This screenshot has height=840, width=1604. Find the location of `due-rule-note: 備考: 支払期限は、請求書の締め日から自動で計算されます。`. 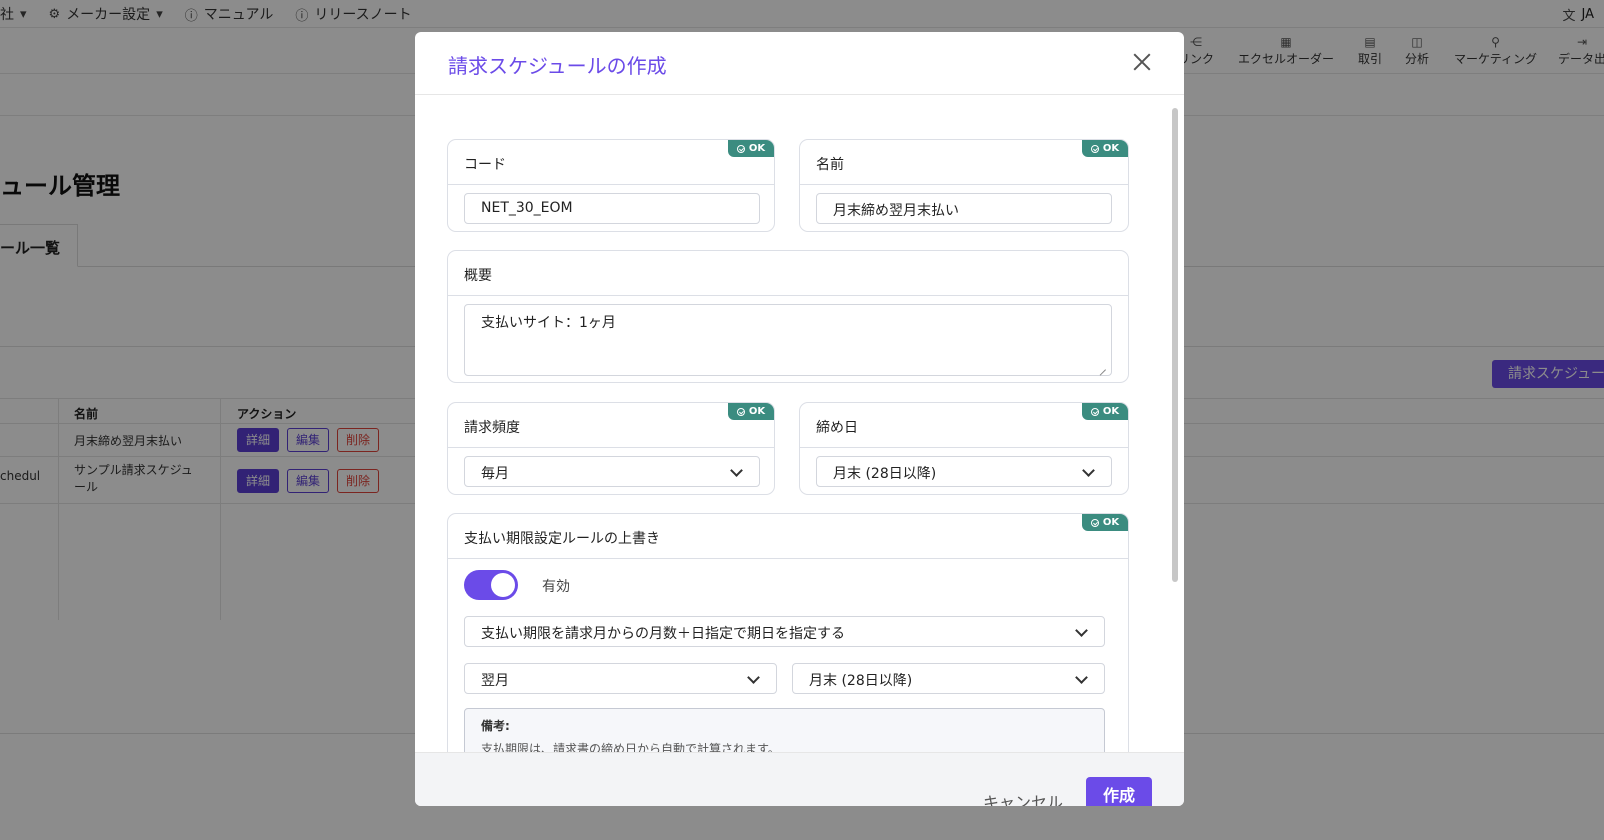

due-rule-note: 備考: 支払期限は、請求書の締め日から自動で計算されます。 is located at coordinates (784, 730).